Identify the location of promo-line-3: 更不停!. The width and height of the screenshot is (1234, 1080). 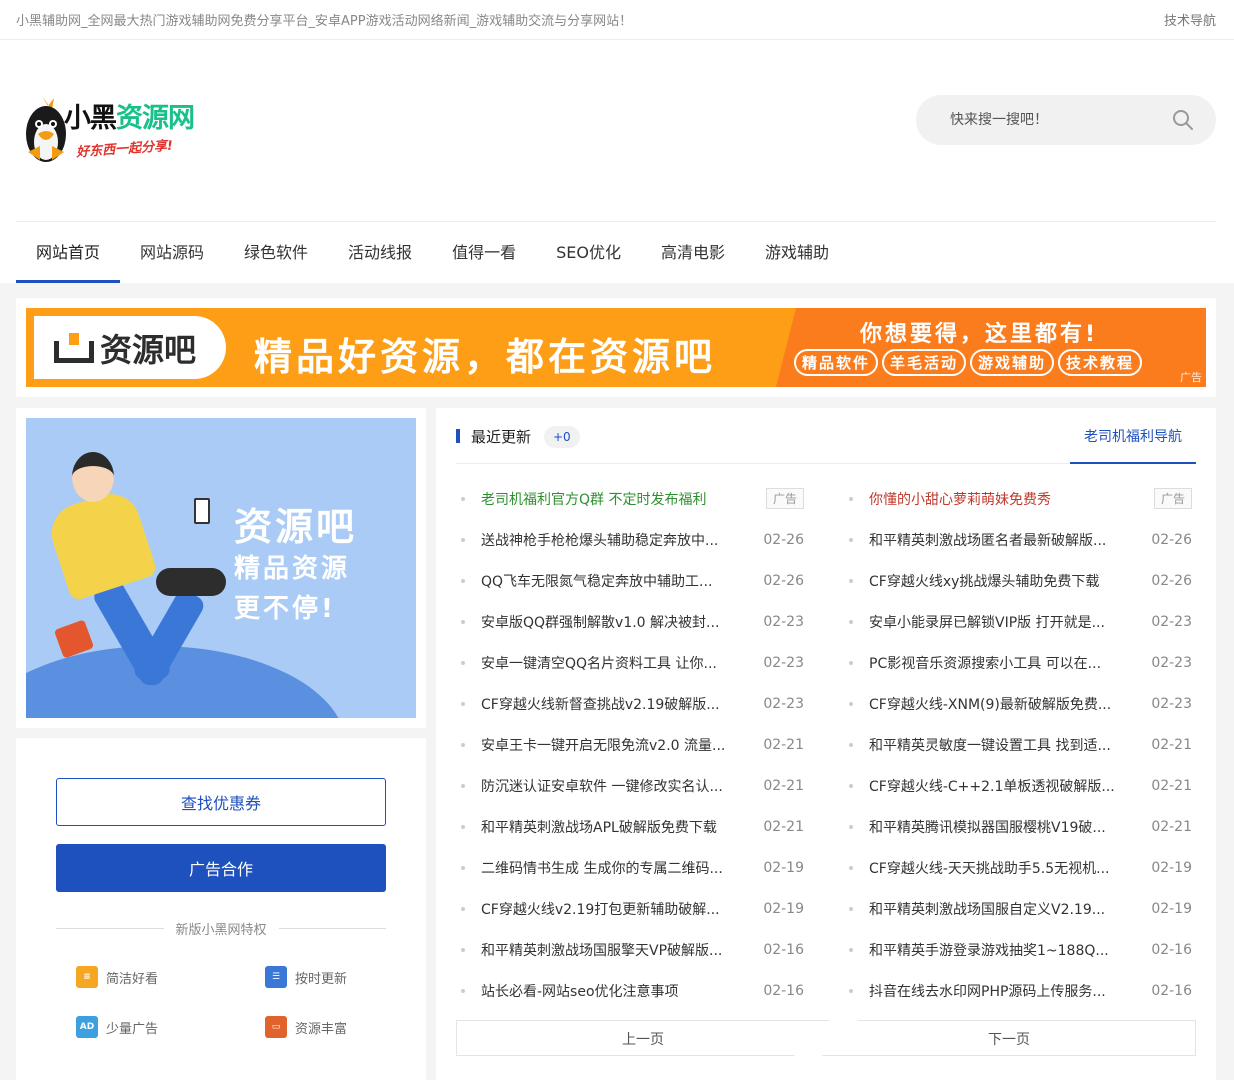
(285, 609).